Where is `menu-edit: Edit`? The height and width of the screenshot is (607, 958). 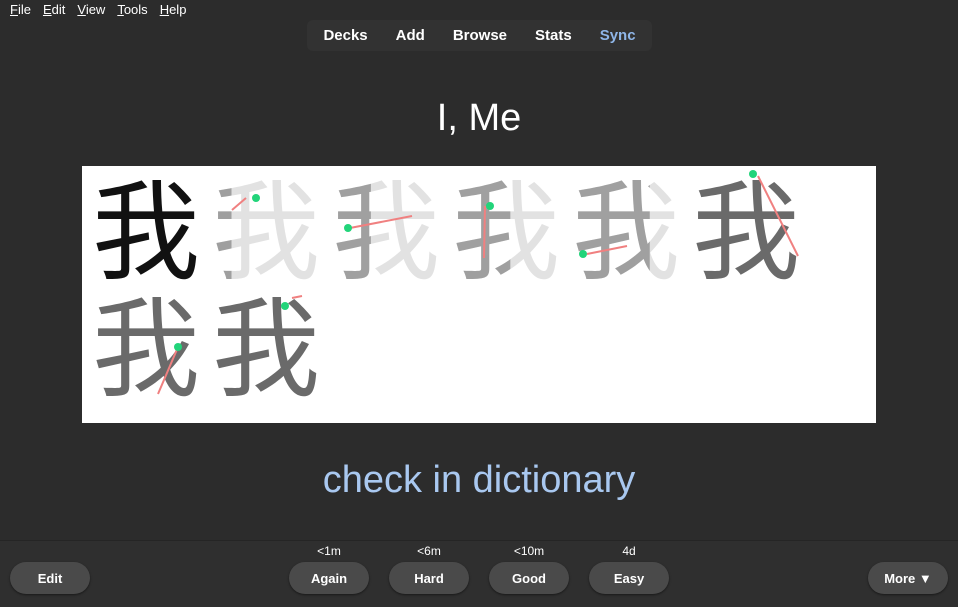 menu-edit: Edit is located at coordinates (54, 10).